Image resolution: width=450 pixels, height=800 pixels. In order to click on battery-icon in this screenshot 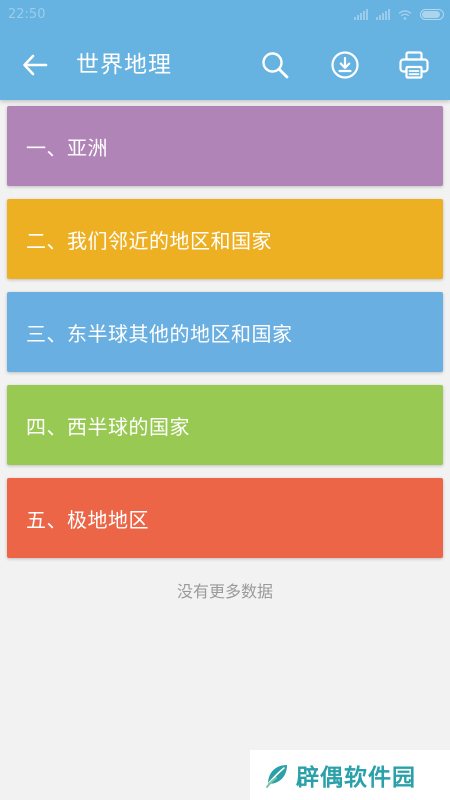, I will do `click(432, 14)`.